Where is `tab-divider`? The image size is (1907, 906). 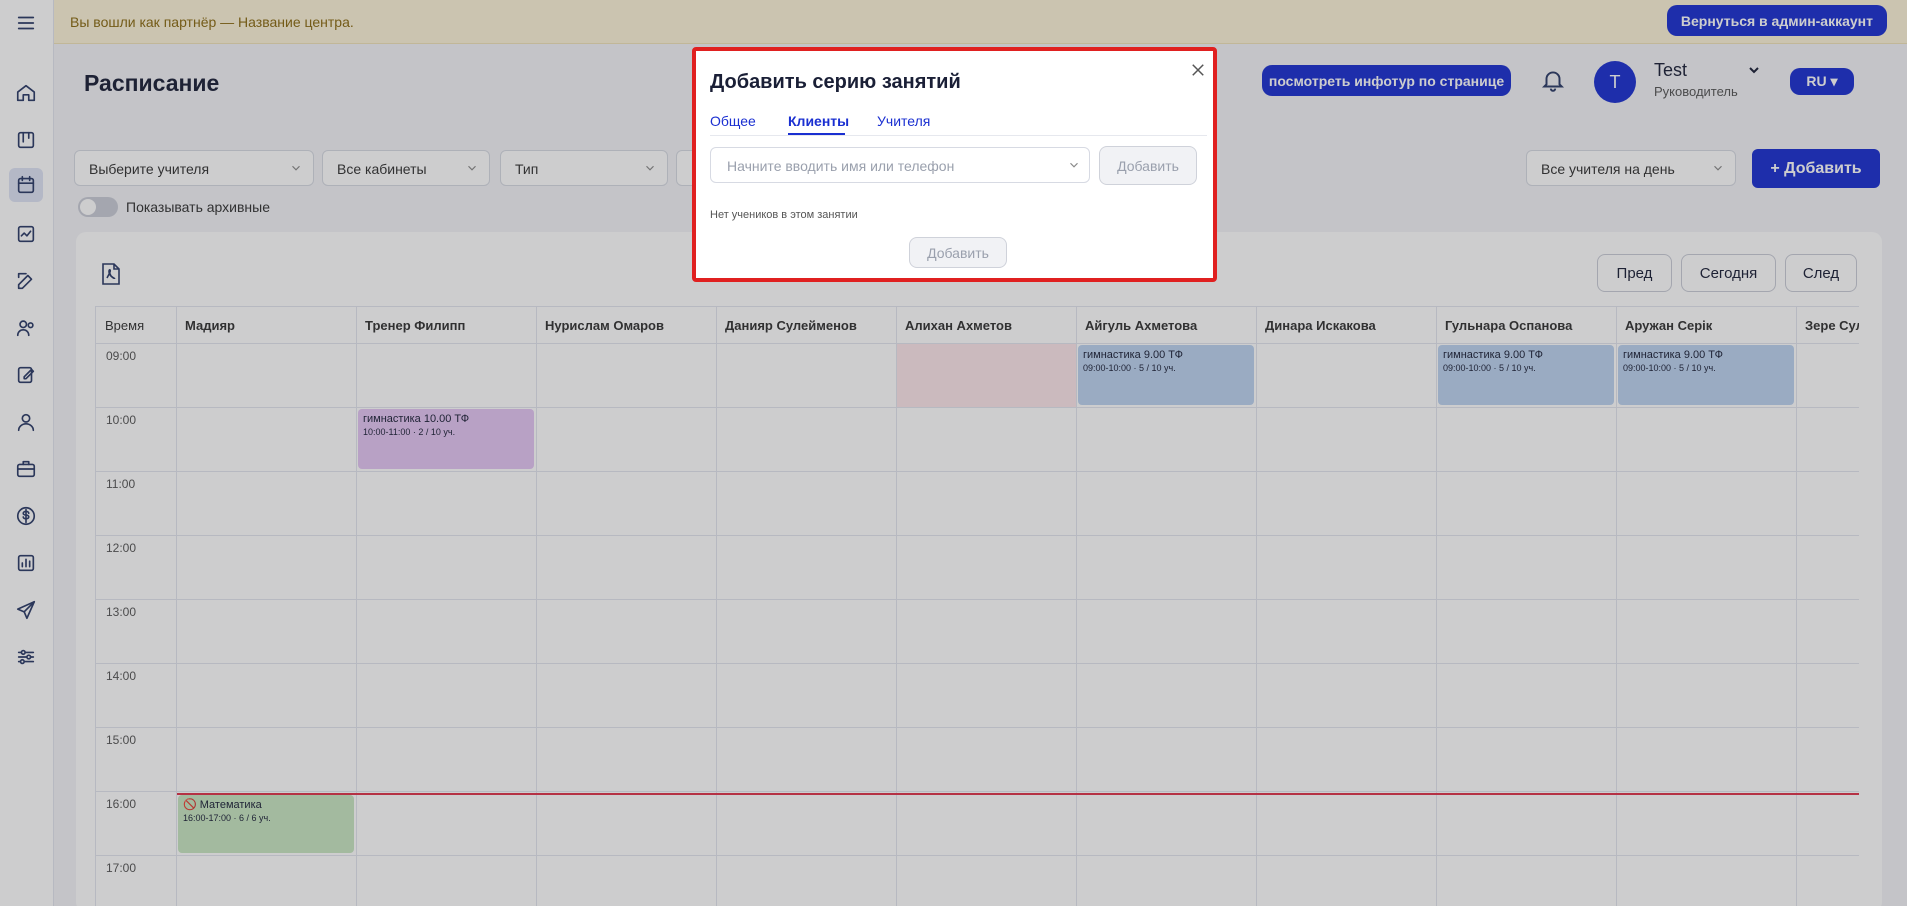 tab-divider is located at coordinates (958, 135).